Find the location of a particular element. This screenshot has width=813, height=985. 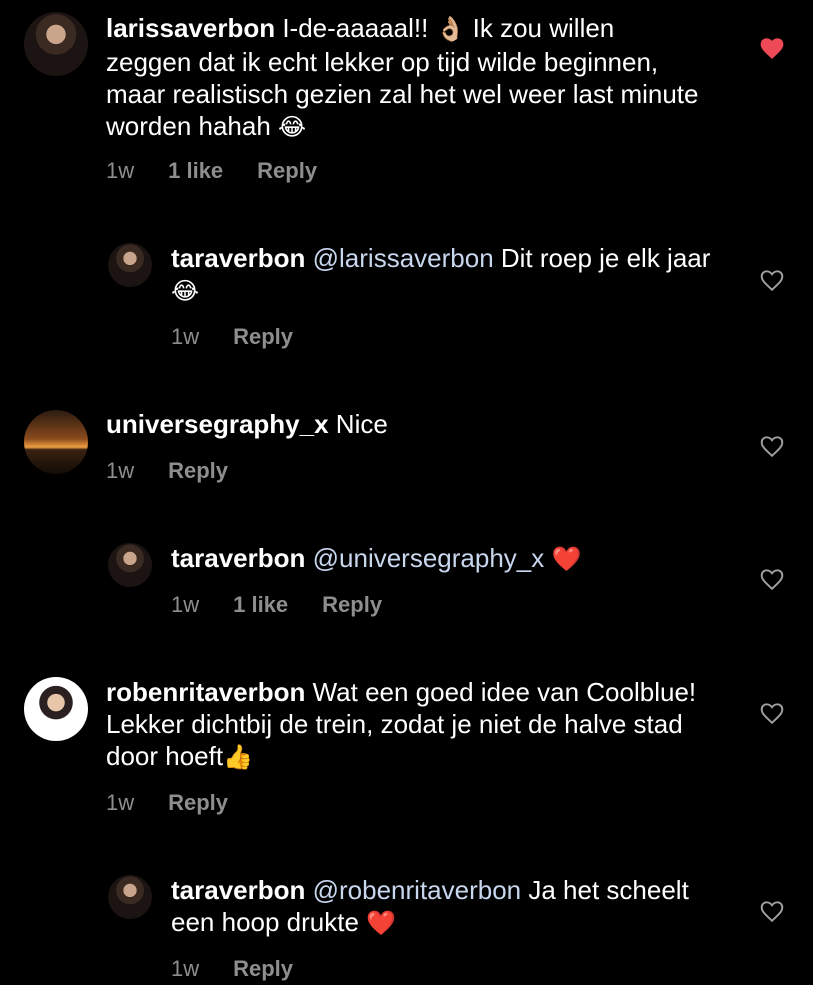

mention-link: @larissaverbon is located at coordinates (403, 258).